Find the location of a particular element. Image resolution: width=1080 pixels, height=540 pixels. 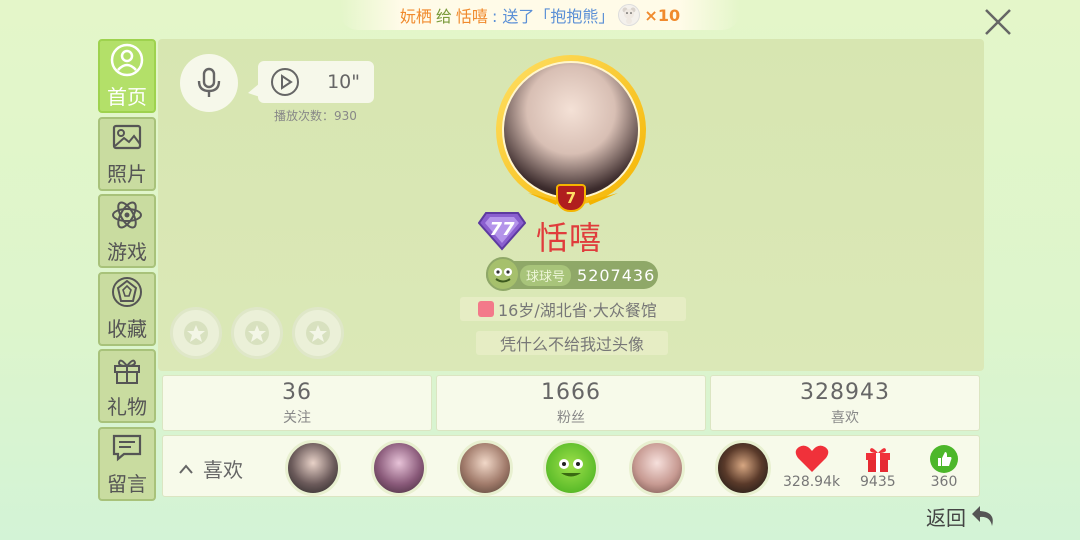

stat-value: 36 is located at coordinates (297, 392).